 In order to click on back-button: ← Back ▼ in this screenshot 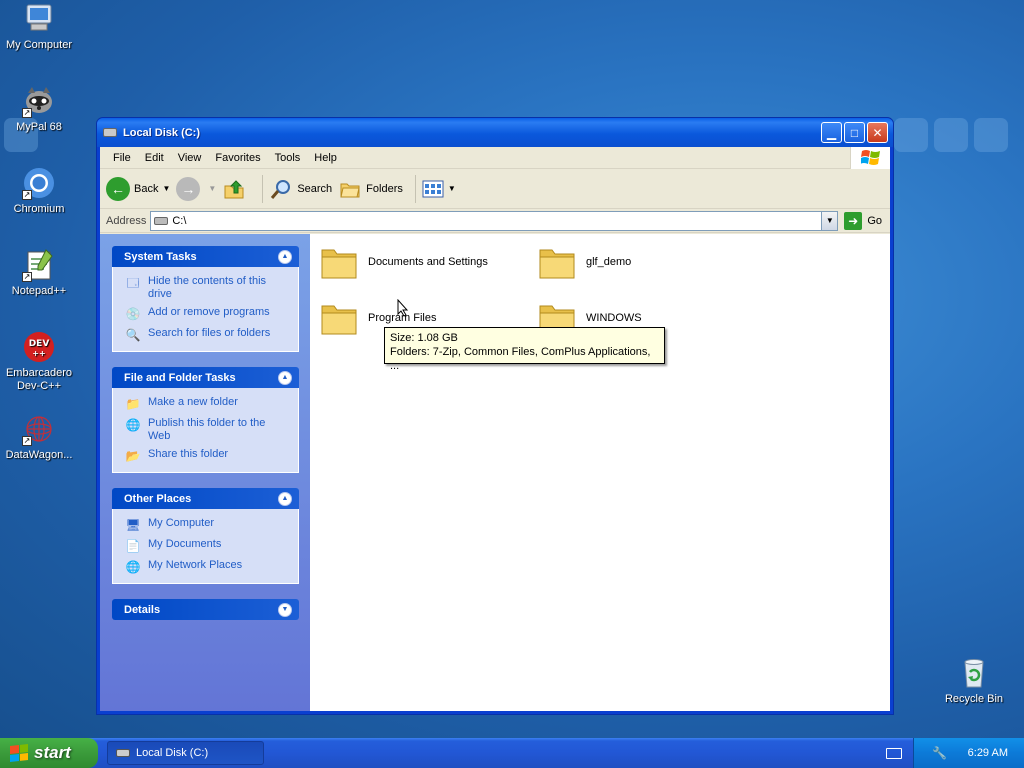, I will do `click(138, 188)`.